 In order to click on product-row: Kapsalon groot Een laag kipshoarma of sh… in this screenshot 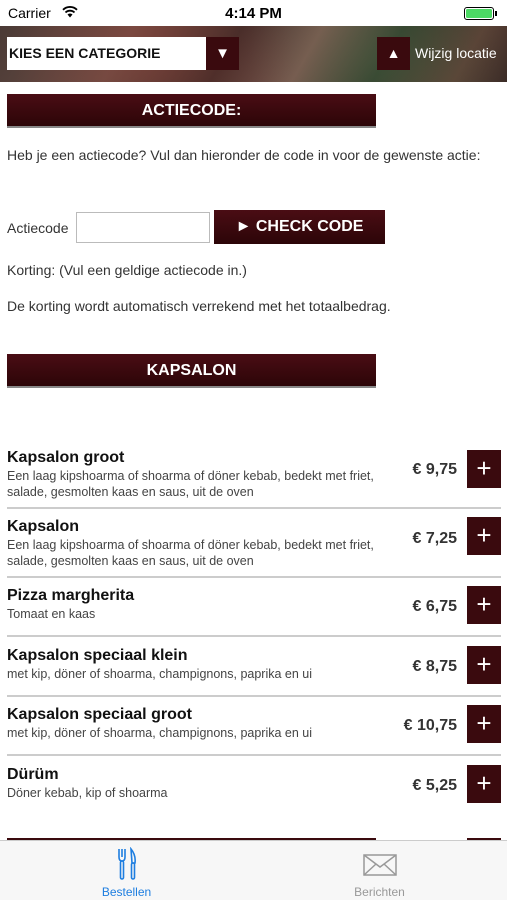, I will do `click(254, 474)`.